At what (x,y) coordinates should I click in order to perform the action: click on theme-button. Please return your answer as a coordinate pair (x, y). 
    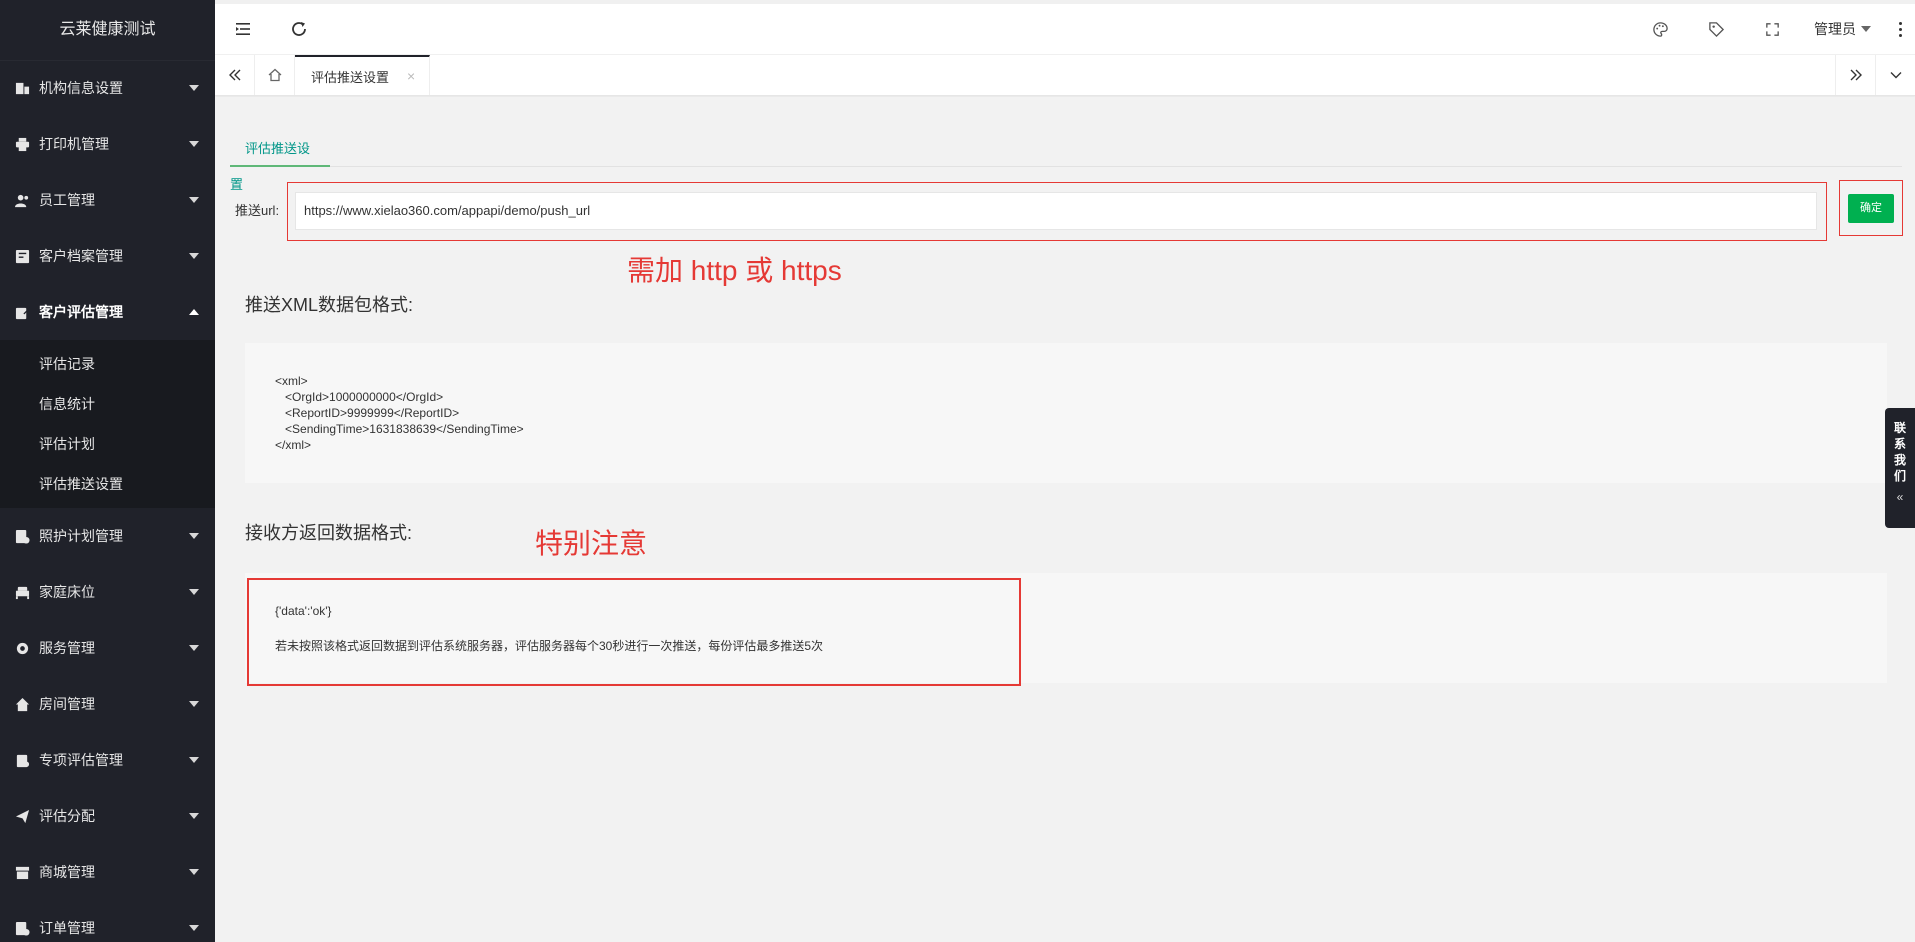
    Looking at the image, I should click on (1660, 29).